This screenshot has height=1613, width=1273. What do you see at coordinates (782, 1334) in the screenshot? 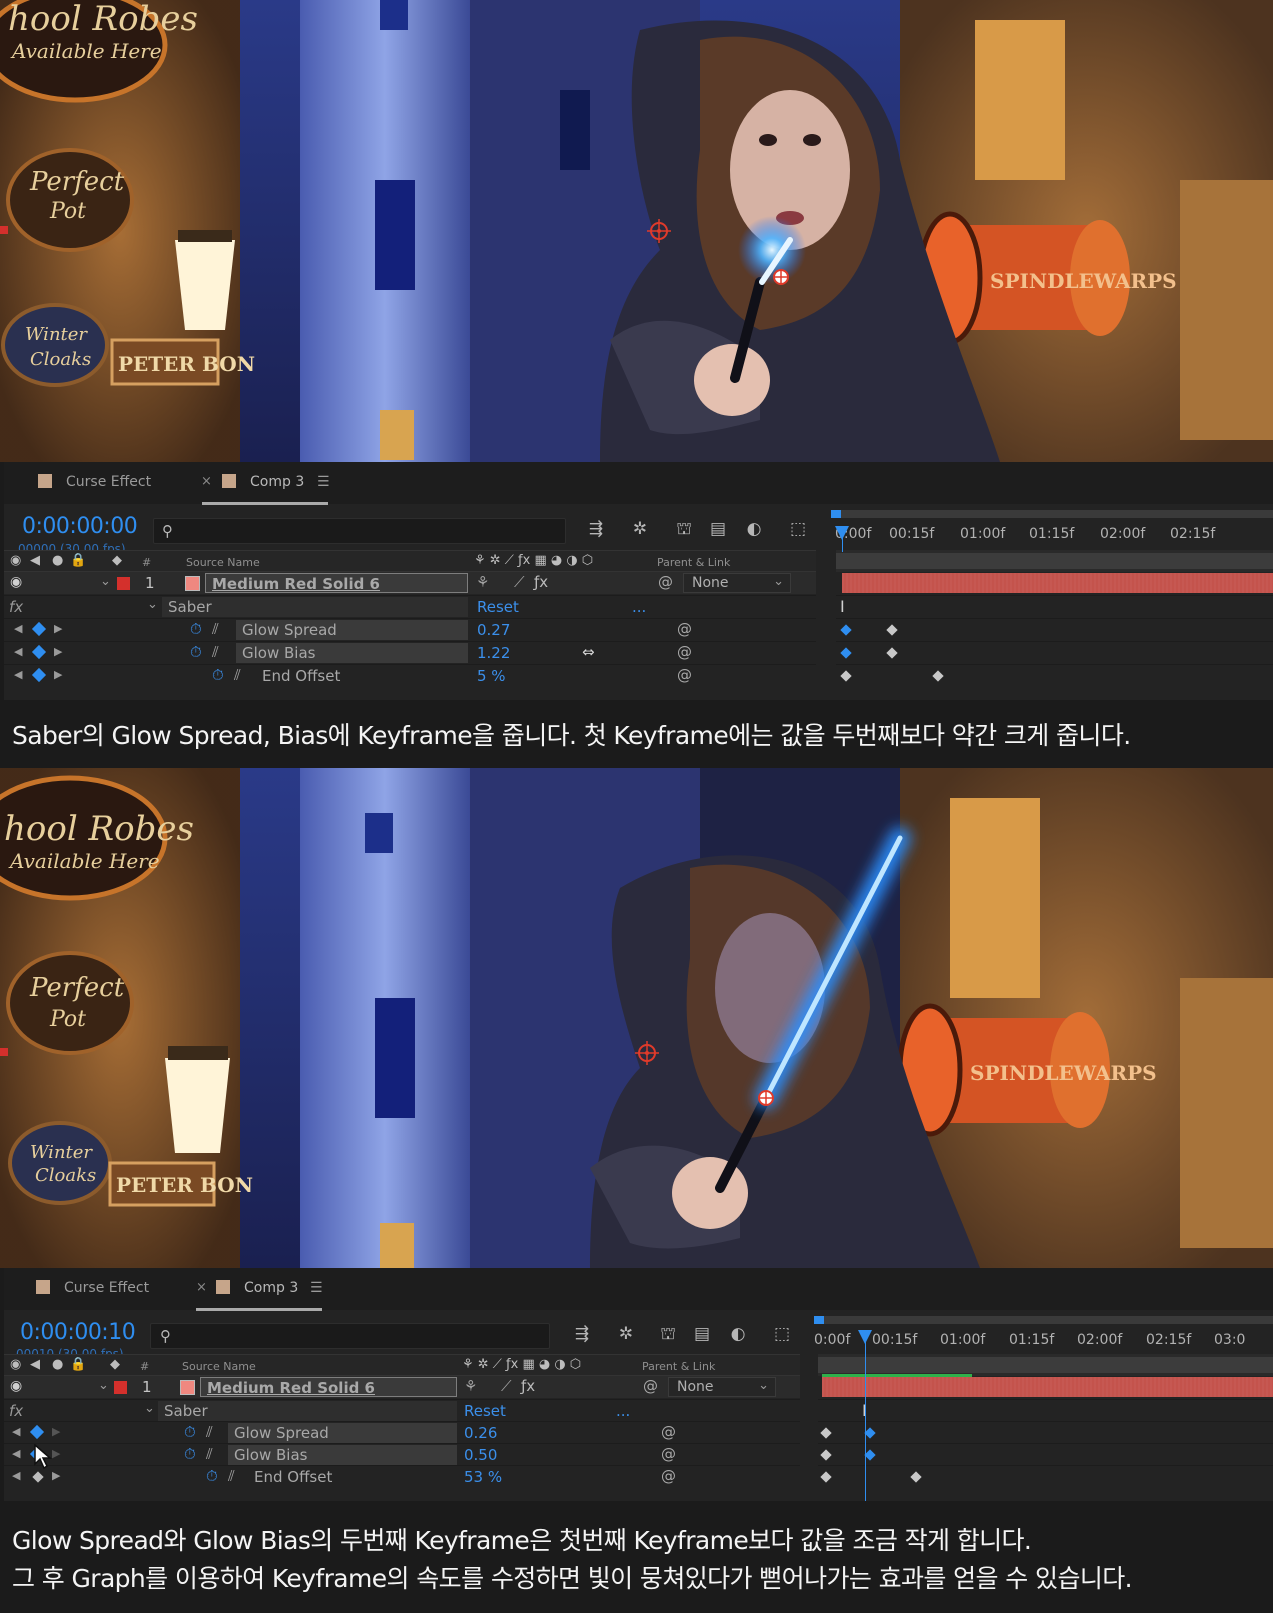
I see `graph-editor-icon: ⬚` at bounding box center [782, 1334].